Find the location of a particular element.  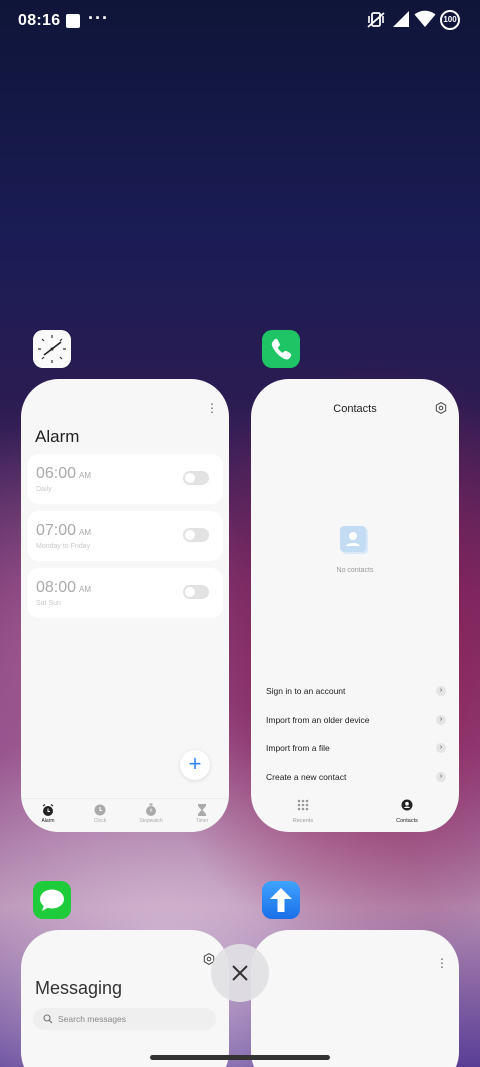

alarm-time: 06:00 AM is located at coordinates (64, 473).